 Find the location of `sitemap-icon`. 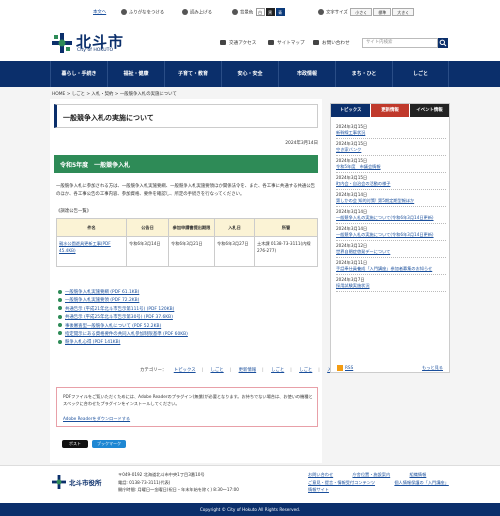

sitemap-icon is located at coordinates (271, 42).